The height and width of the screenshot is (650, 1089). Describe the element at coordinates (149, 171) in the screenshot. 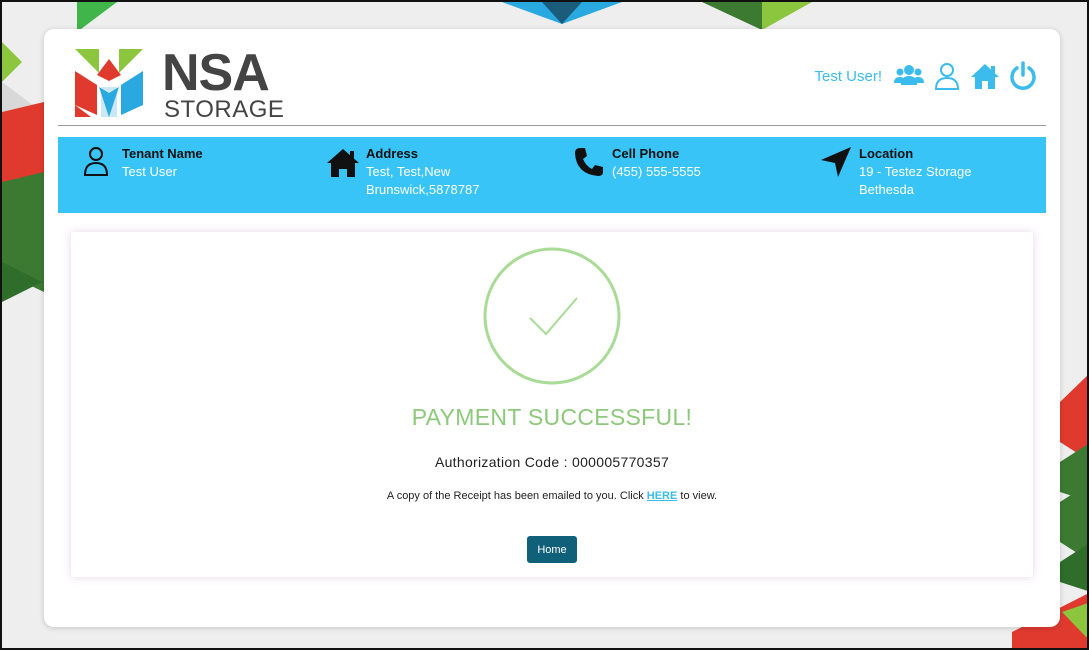

I see `tenant-name-value: Test User` at that location.